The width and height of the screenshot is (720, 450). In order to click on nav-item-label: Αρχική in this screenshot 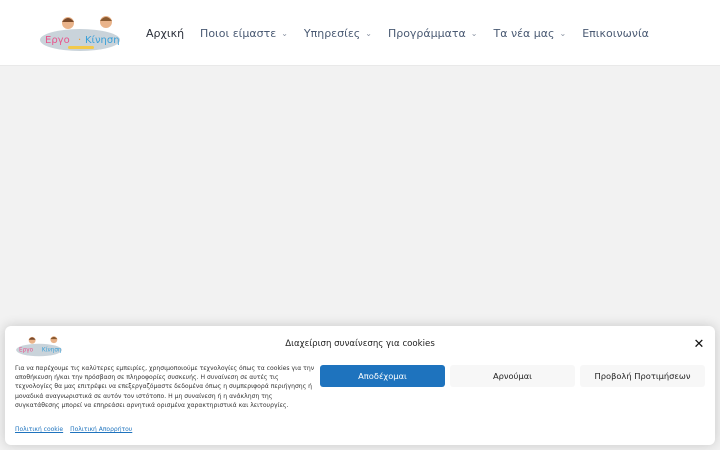, I will do `click(165, 33)`.